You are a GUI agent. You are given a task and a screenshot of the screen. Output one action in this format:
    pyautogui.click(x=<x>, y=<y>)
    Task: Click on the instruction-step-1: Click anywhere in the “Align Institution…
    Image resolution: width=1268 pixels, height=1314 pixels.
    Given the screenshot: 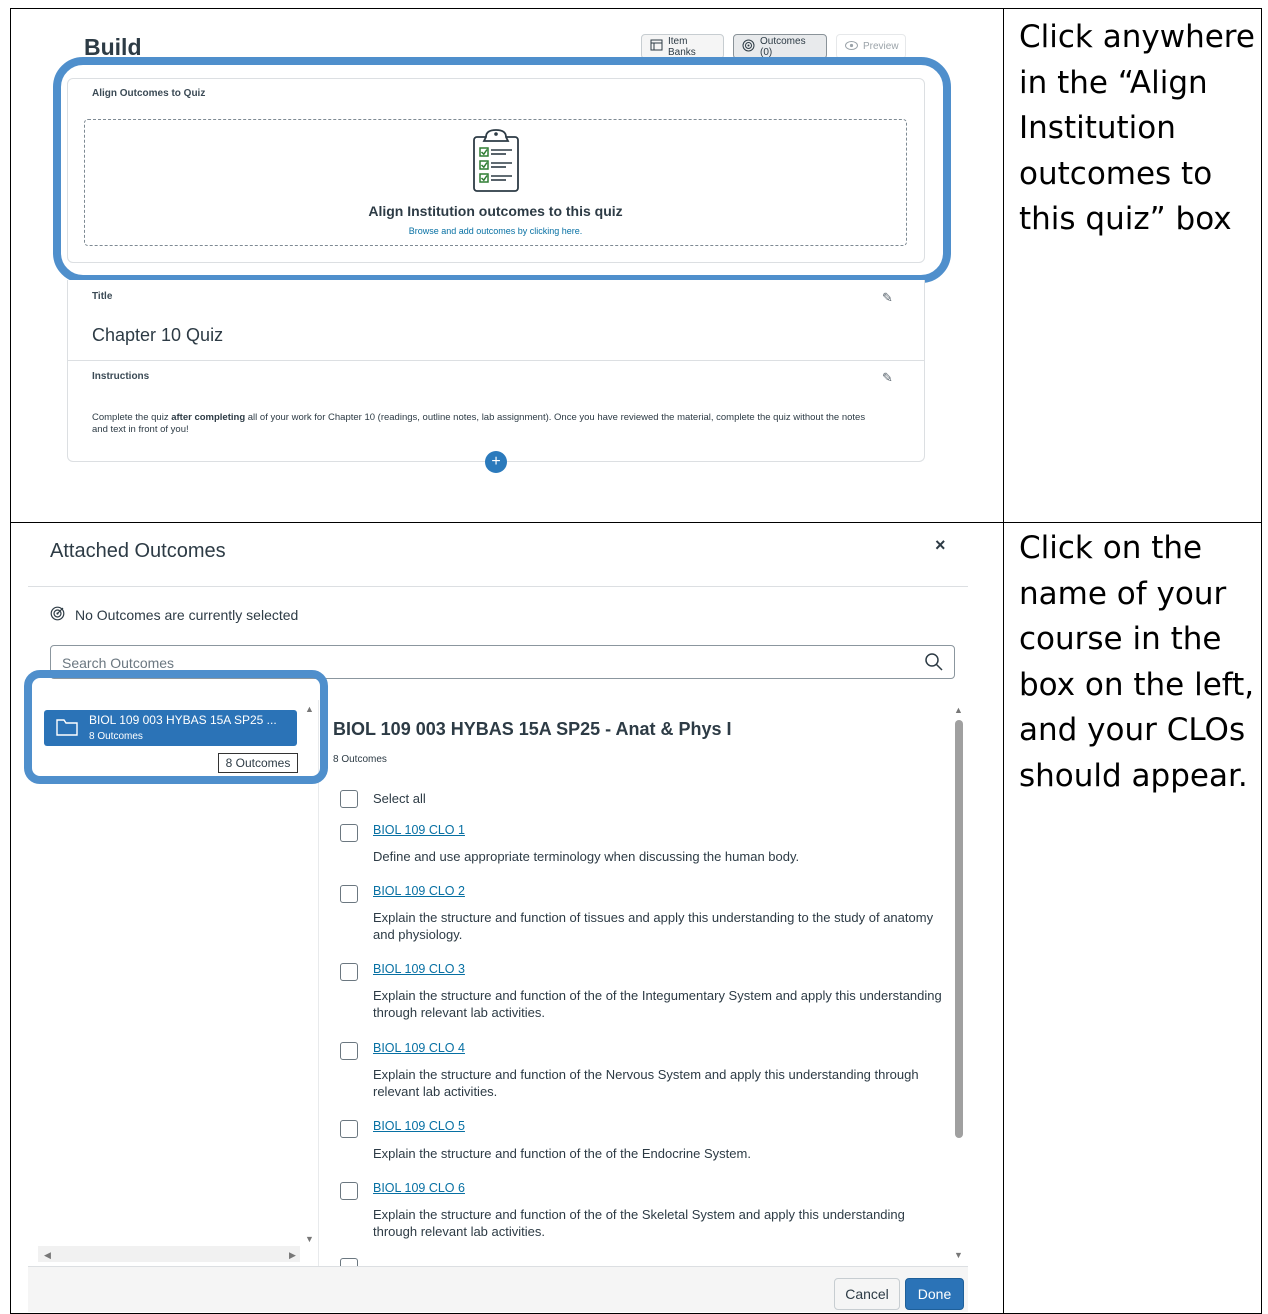 What is the action you would take?
    pyautogui.click(x=1137, y=129)
    